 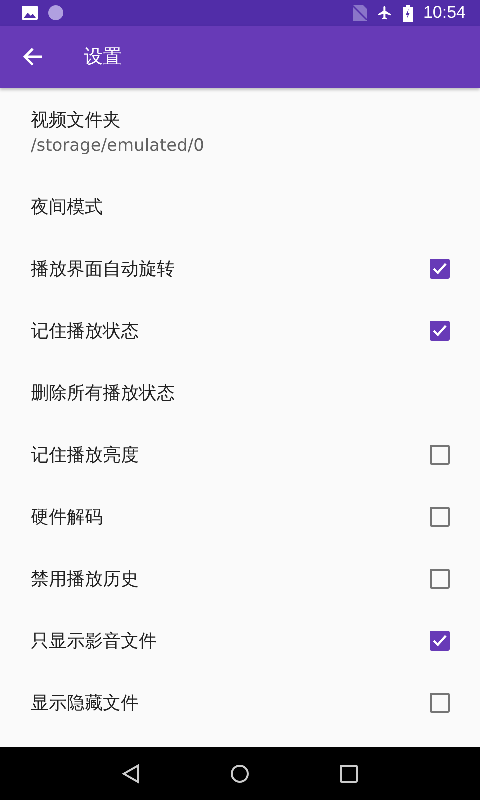 I want to click on setting-title: 禁用播放历史, so click(x=85, y=579).